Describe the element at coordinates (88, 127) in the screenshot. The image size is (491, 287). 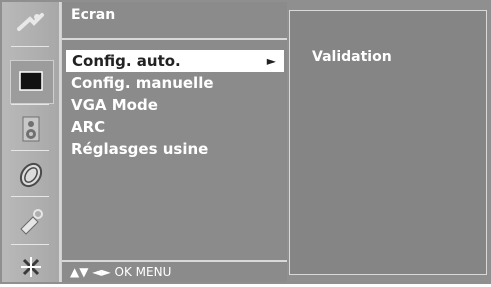
I see `menu-item-arc: ARC` at that location.